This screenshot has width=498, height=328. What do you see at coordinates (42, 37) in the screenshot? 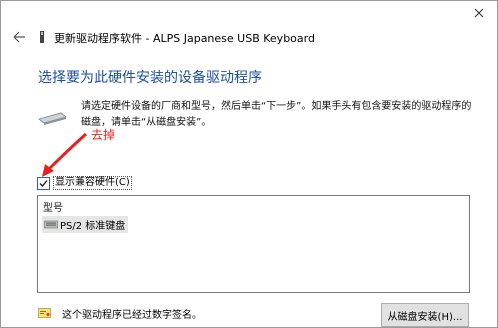
I see `device-icon` at bounding box center [42, 37].